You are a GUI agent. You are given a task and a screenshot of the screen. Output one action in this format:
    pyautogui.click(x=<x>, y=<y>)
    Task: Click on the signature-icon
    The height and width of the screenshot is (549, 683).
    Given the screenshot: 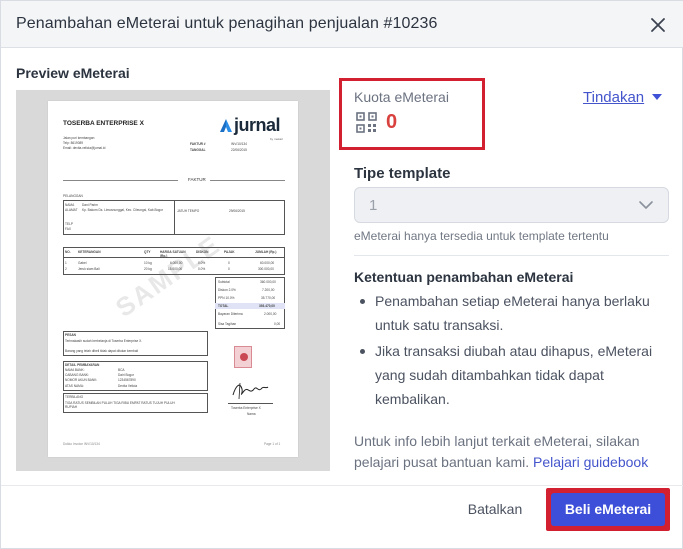 What is the action you would take?
    pyautogui.click(x=250, y=391)
    